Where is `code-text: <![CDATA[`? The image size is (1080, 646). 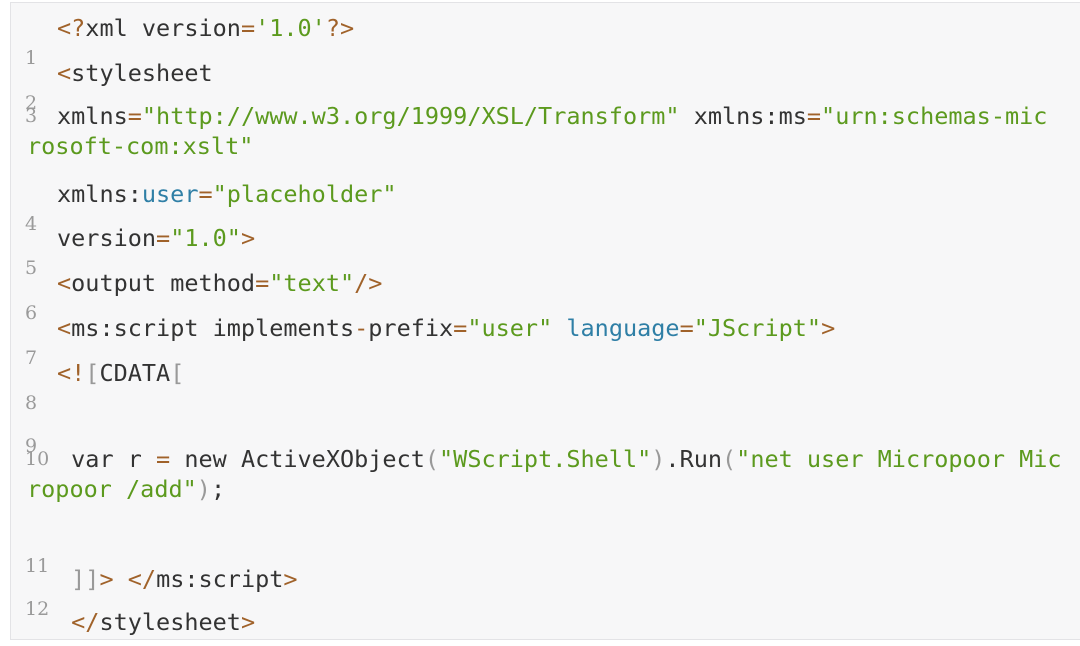 code-text: <![CDATA[ is located at coordinates (121, 373).